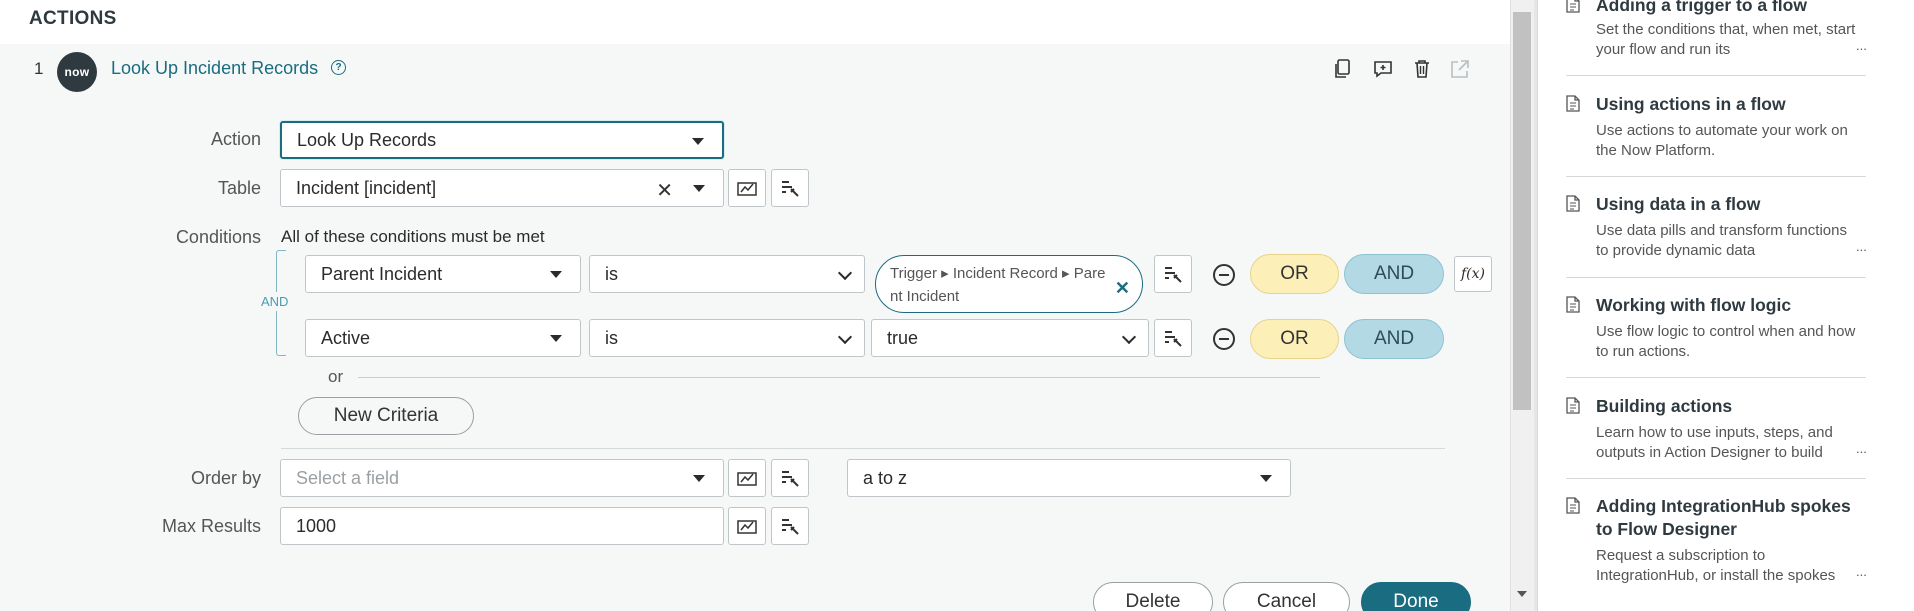 Image resolution: width=1914 pixels, height=611 pixels. What do you see at coordinates (316, 525) in the screenshot?
I see `max-results-value: 1000` at bounding box center [316, 525].